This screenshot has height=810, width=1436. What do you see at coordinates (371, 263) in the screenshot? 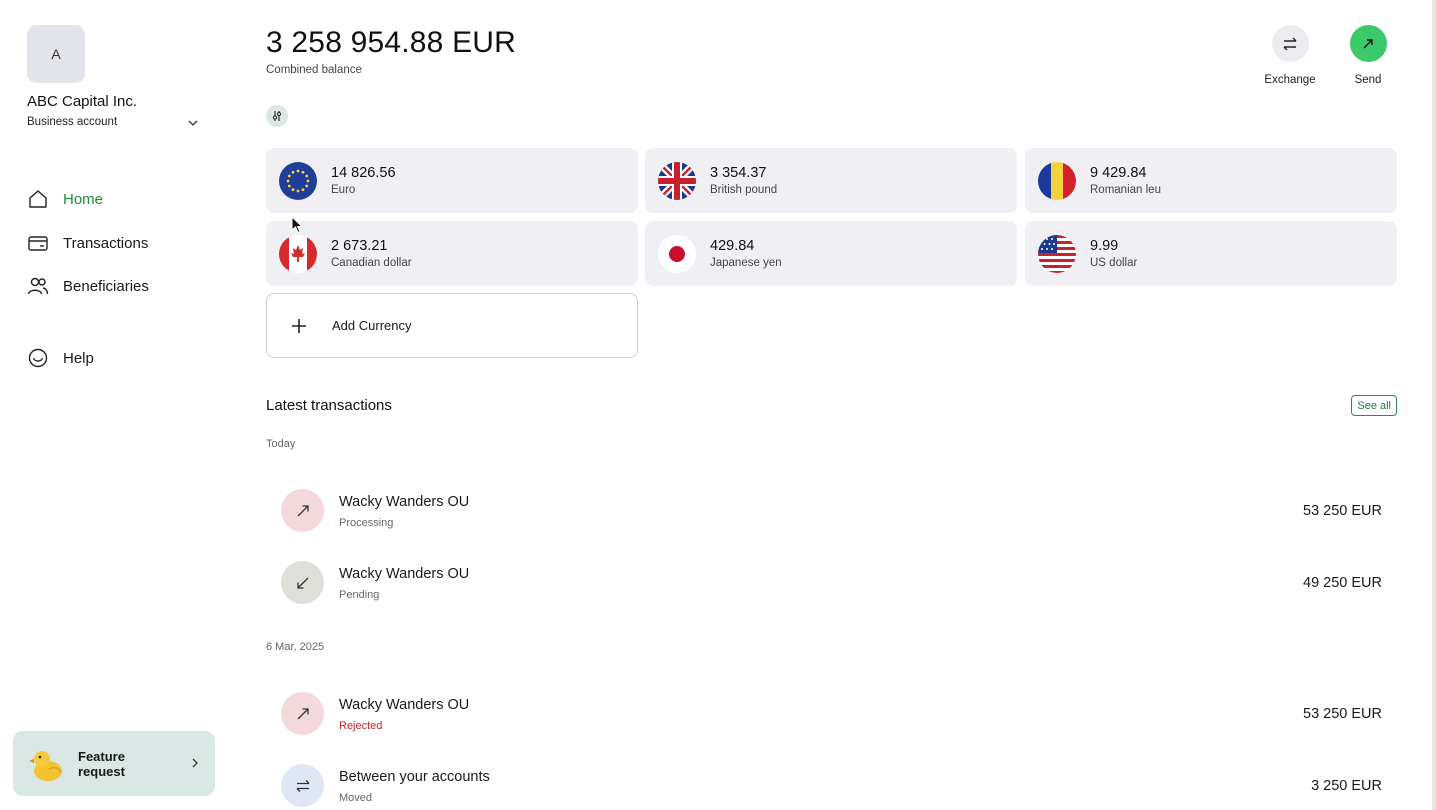
I see `currency-name: Canadian dollar` at bounding box center [371, 263].